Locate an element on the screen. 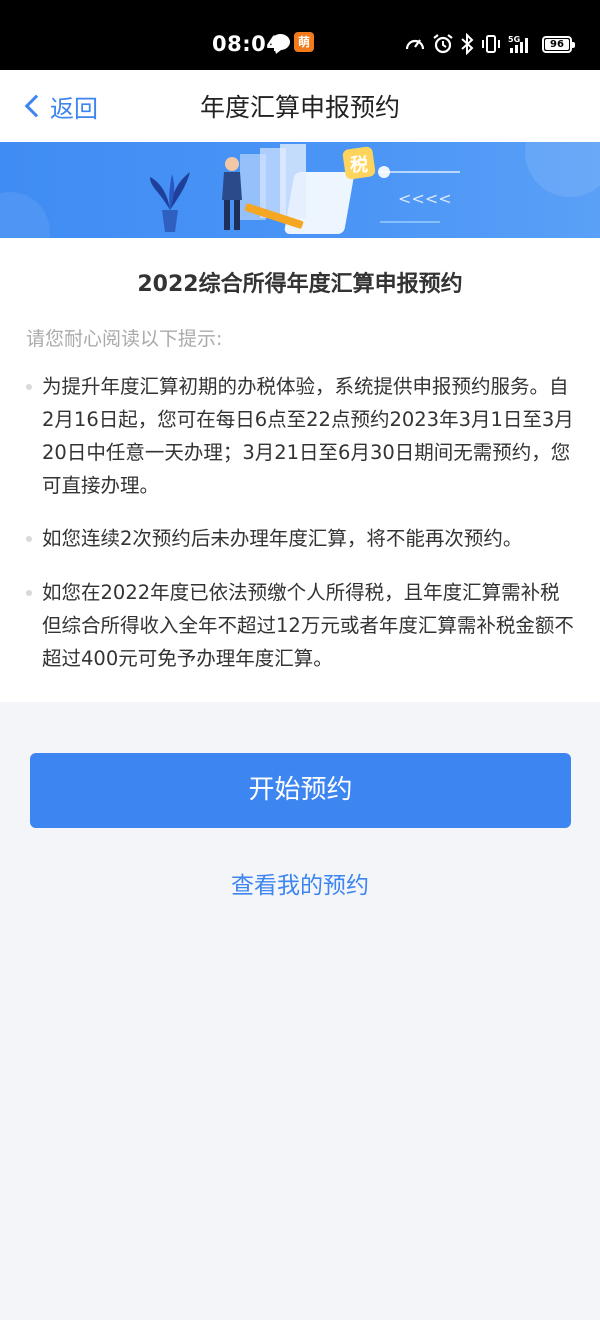 This screenshot has width=600, height=1320. battery-level: 96 is located at coordinates (557, 44).